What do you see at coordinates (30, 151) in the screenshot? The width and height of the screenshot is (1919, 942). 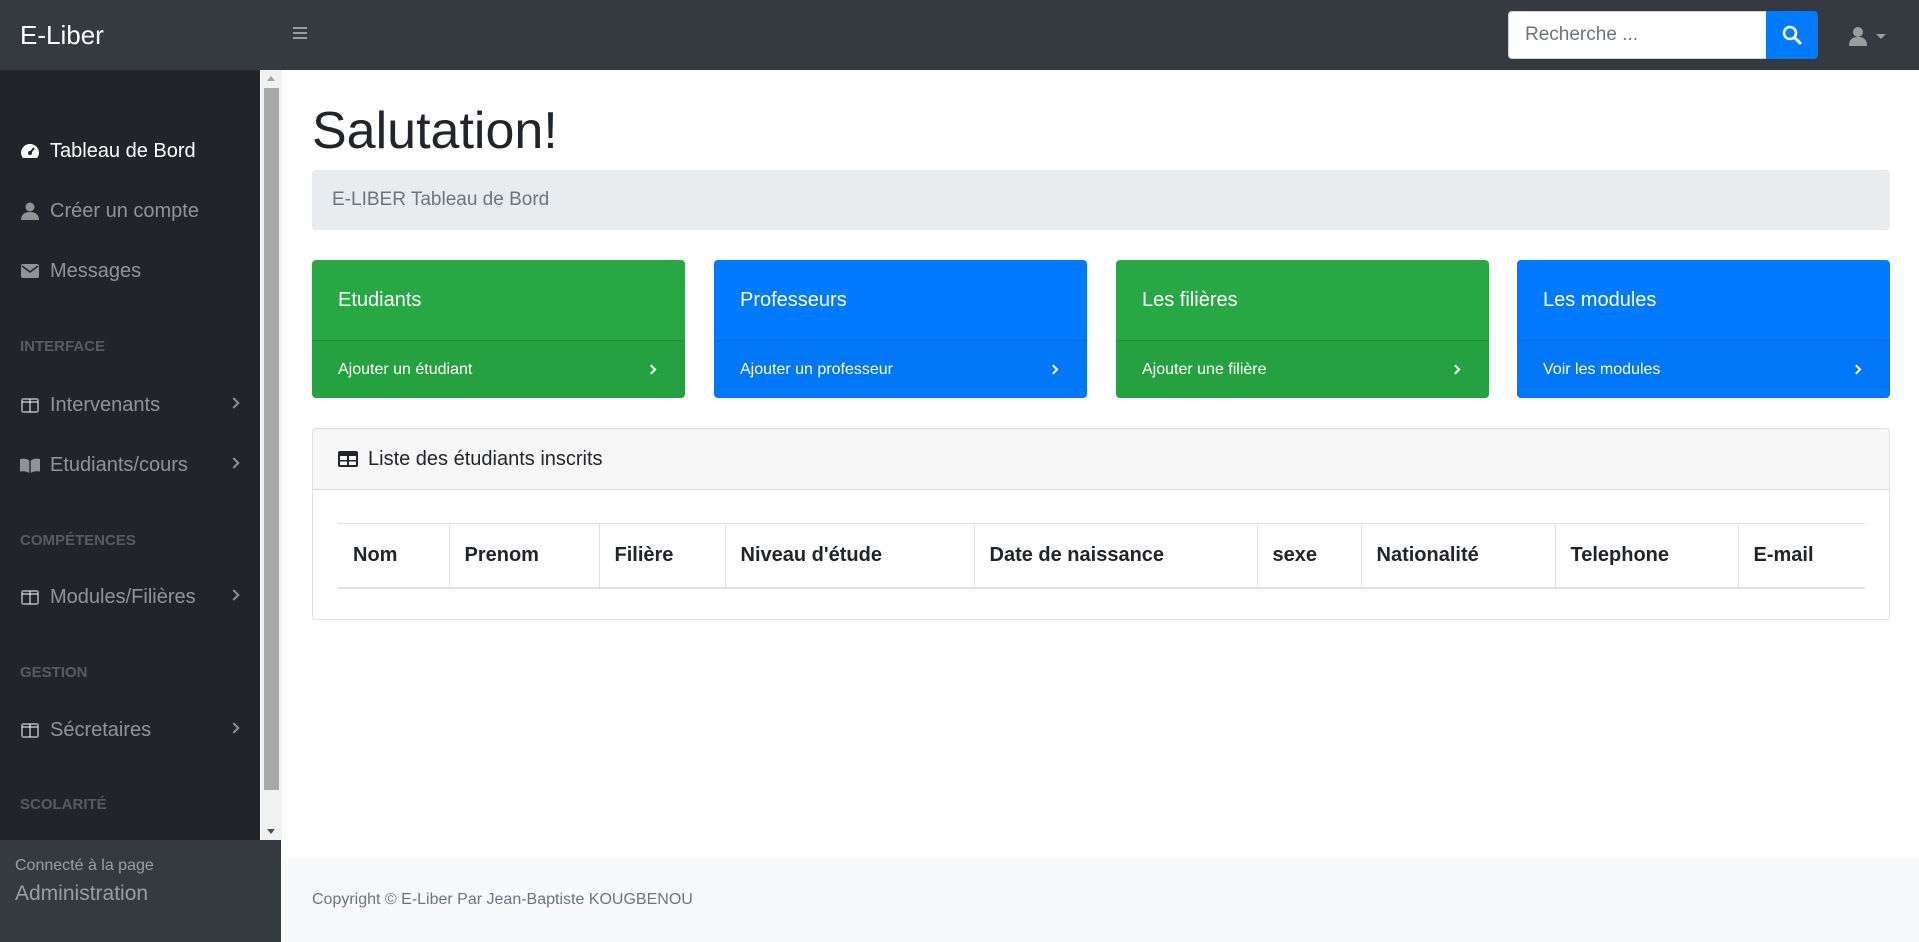 I see `tachometer-icon` at bounding box center [30, 151].